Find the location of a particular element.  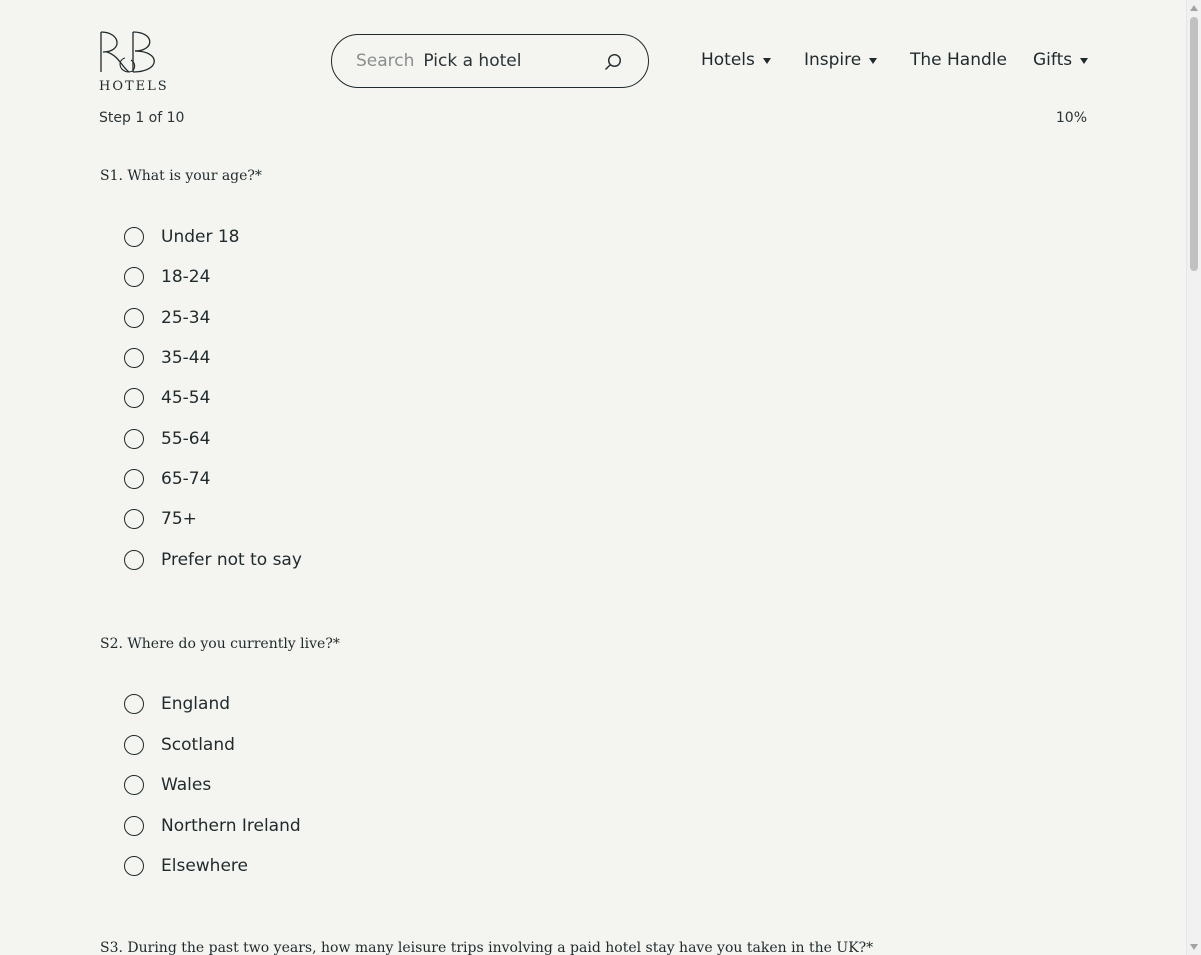

rb-logo-mark is located at coordinates (127, 52).